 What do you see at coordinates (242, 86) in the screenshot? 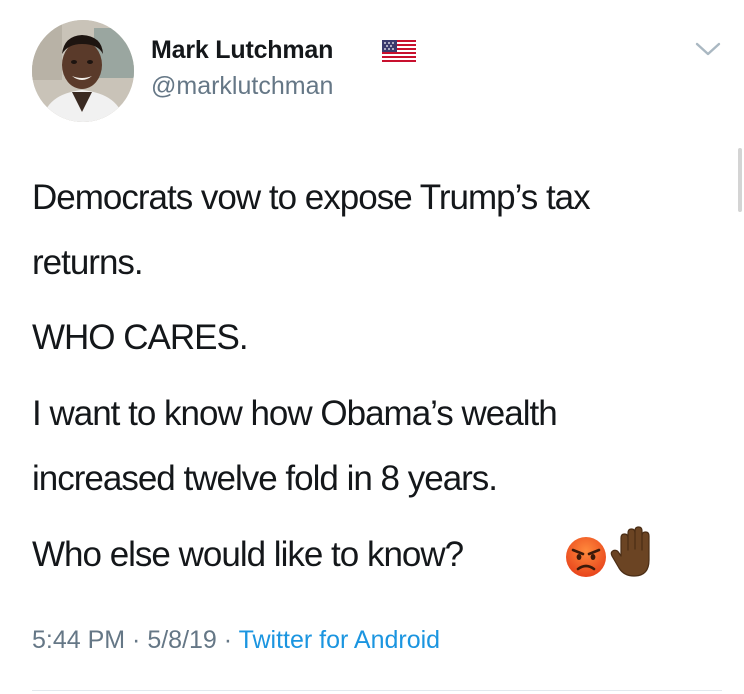
I see `user-handle: @marklutchman` at bounding box center [242, 86].